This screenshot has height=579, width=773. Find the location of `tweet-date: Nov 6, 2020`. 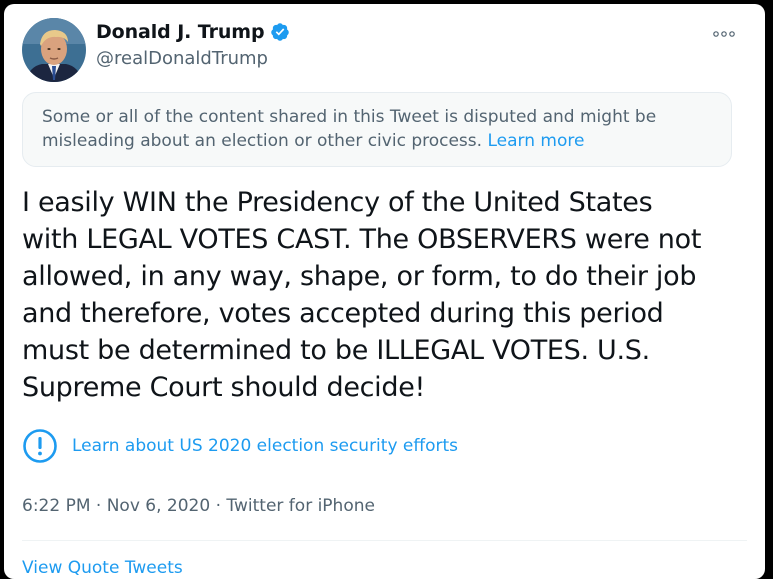

tweet-date: Nov 6, 2020 is located at coordinates (158, 506).